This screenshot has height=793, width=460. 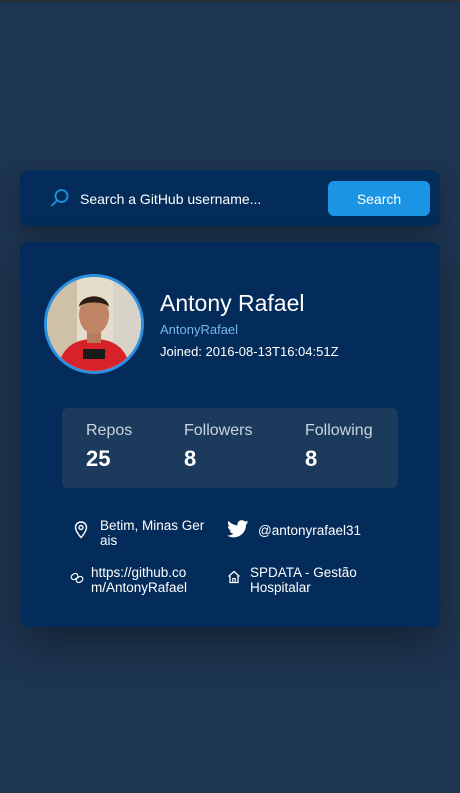 What do you see at coordinates (139, 572) in the screenshot?
I see `blog-line-1: https://github.co` at bounding box center [139, 572].